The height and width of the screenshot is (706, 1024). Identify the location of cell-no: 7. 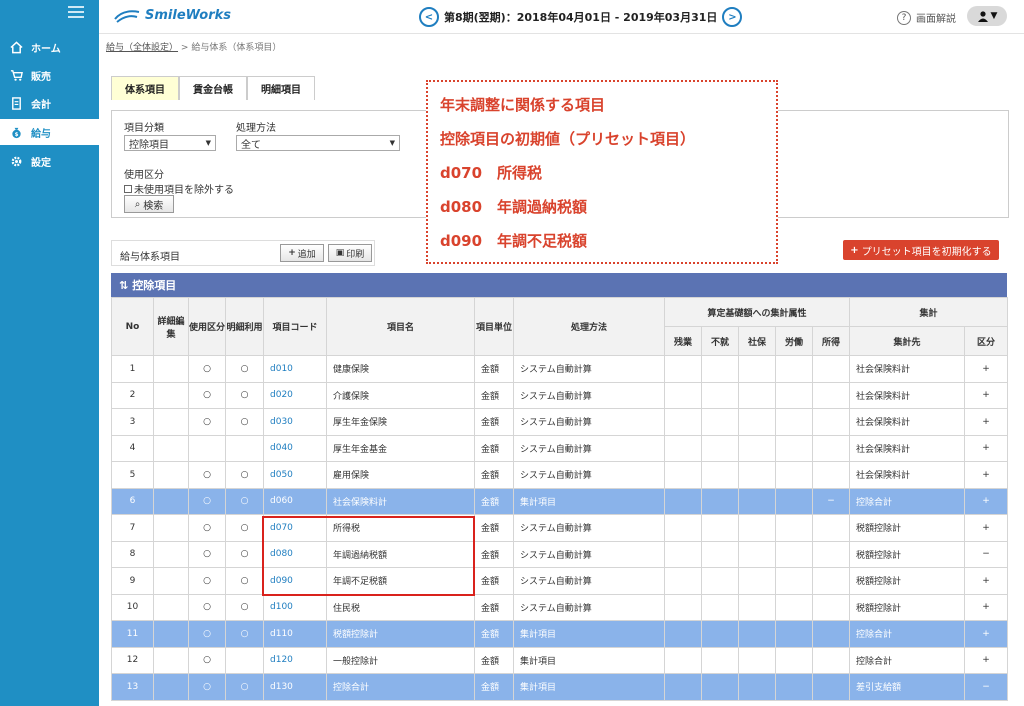
(132, 528).